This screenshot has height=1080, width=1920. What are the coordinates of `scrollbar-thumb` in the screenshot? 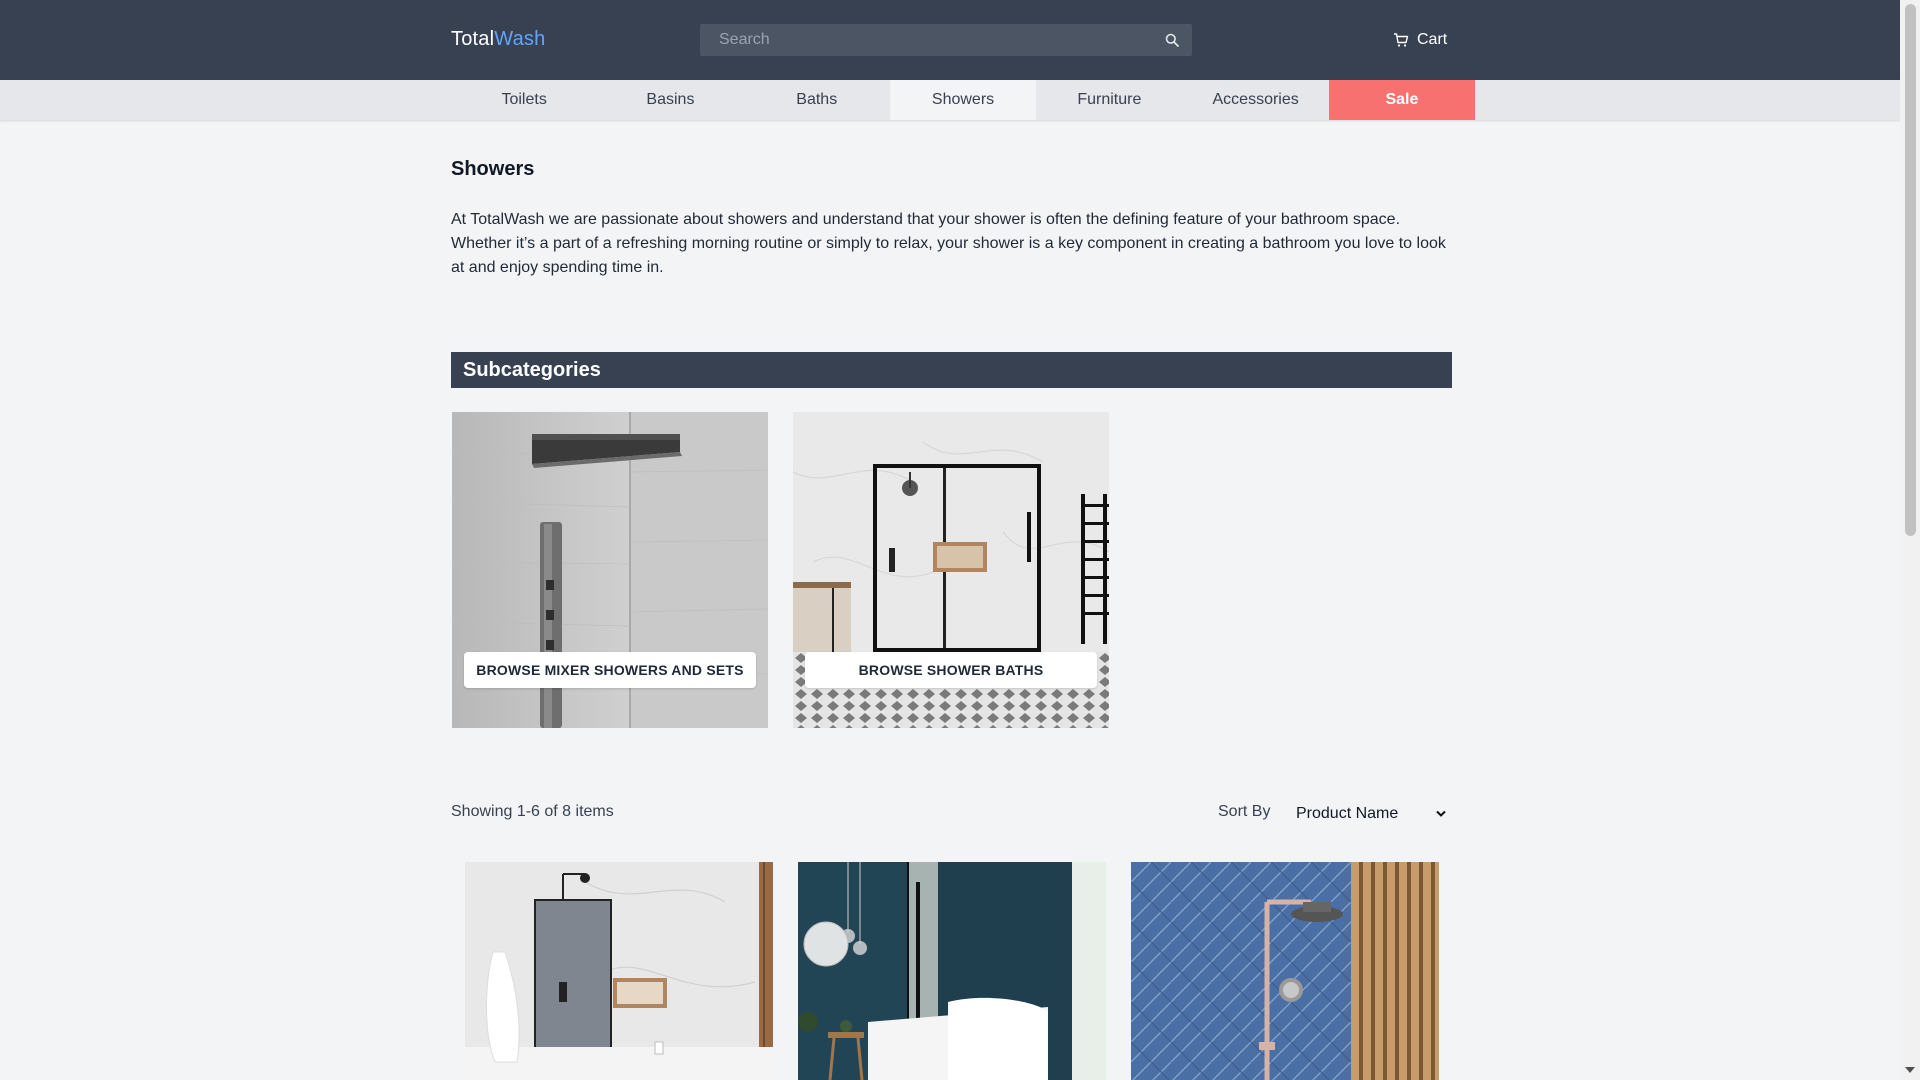 It's located at (1910, 270).